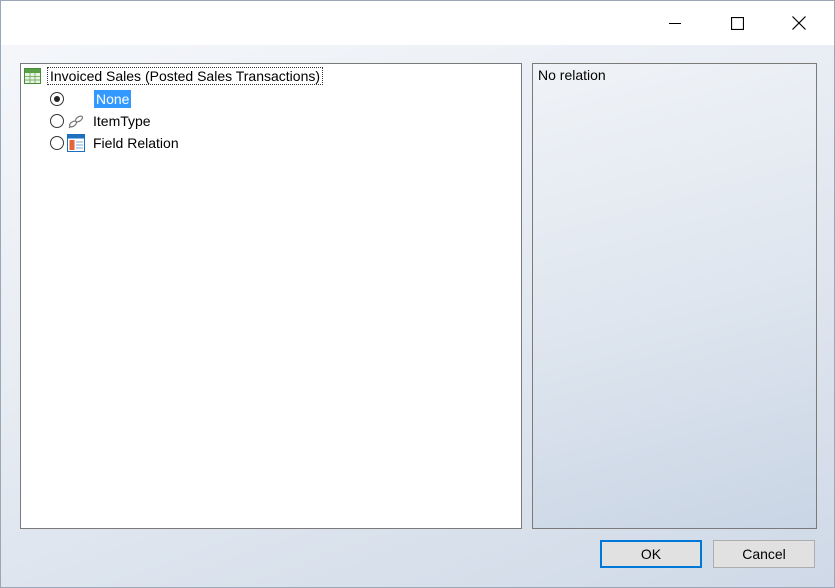 The width and height of the screenshot is (835, 588). Describe the element at coordinates (122, 121) in the screenshot. I see `tree-item-label: ItemType` at that location.